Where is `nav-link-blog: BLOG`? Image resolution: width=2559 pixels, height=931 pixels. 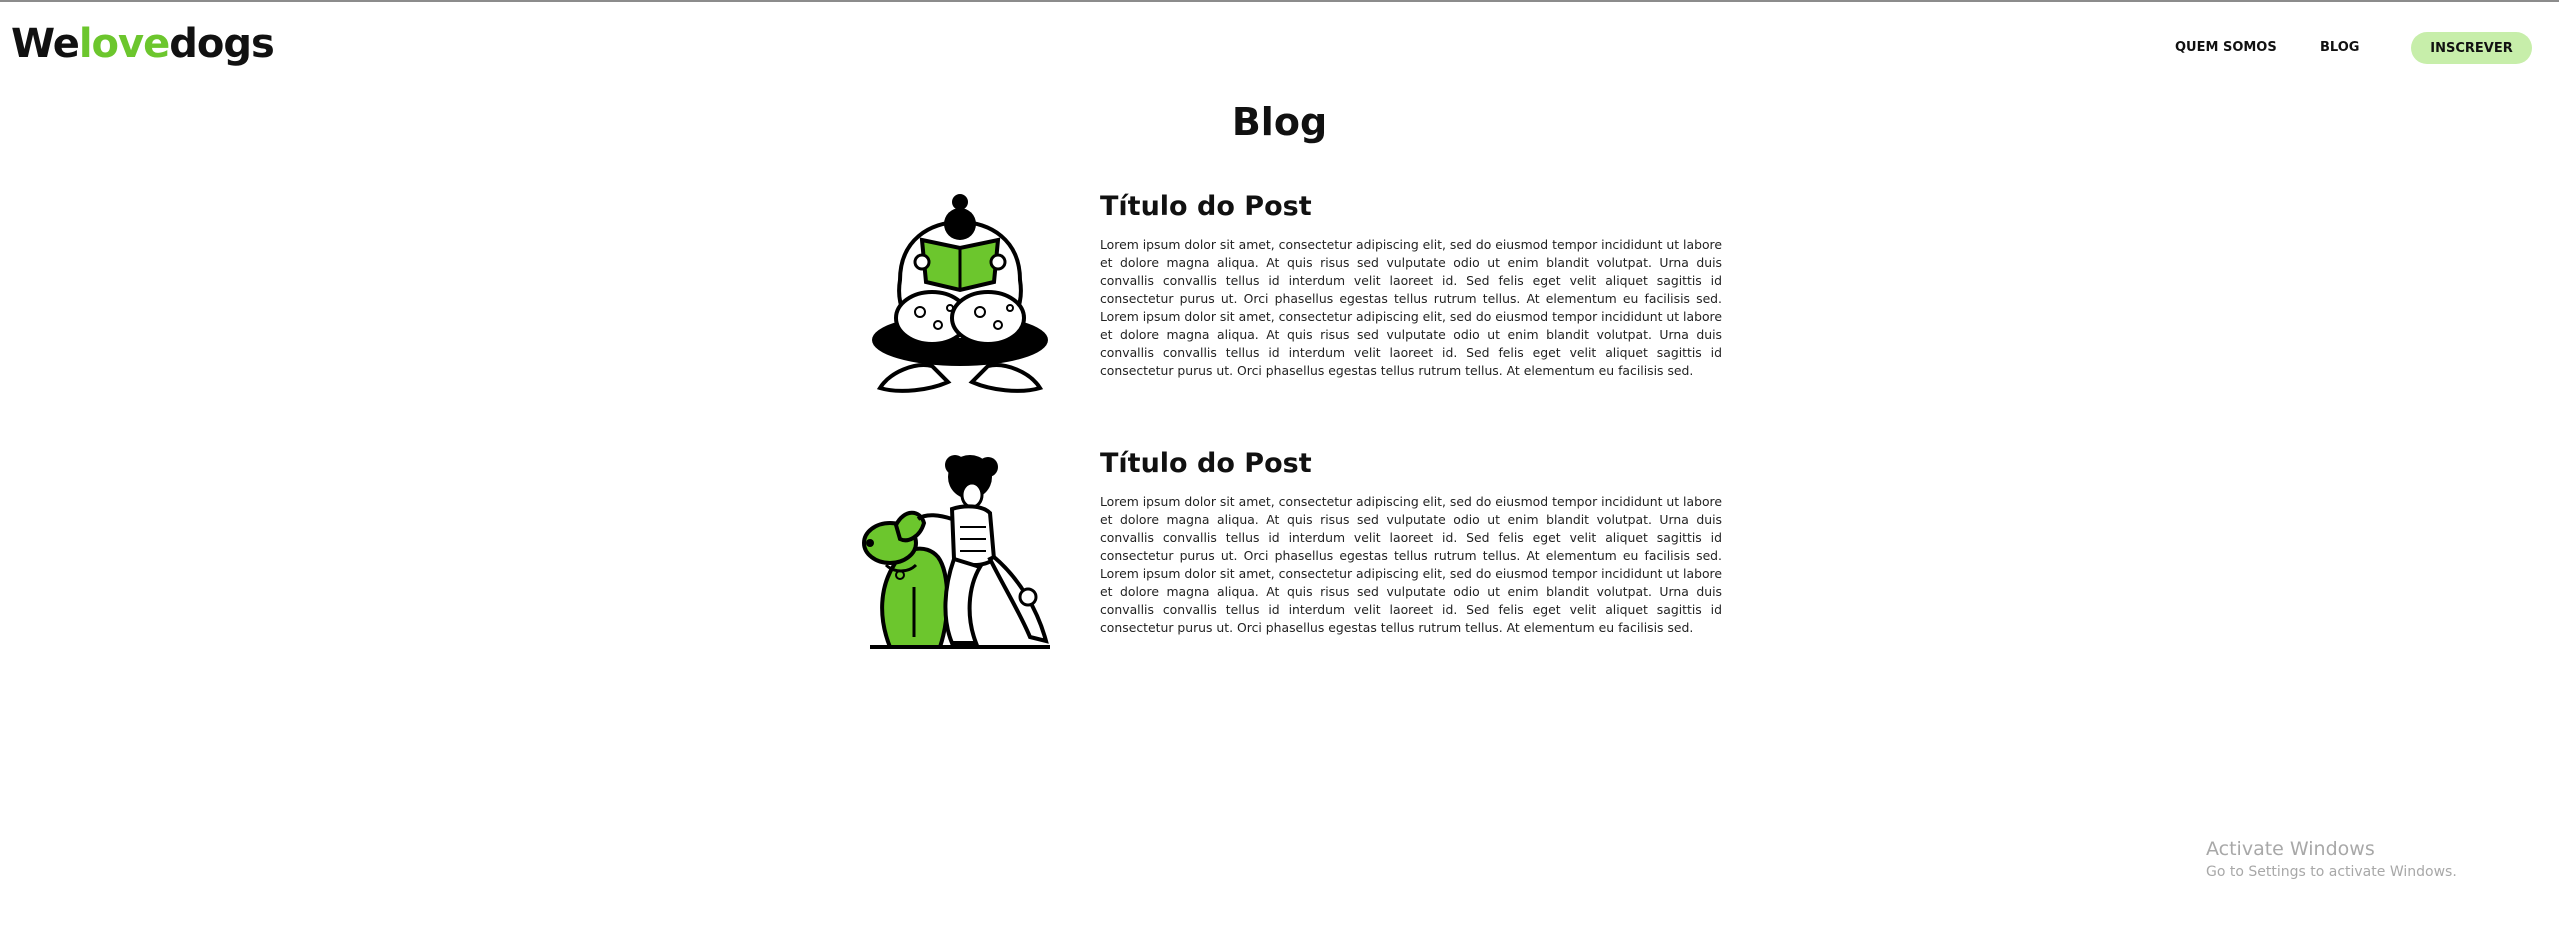 nav-link-blog: BLOG is located at coordinates (2339, 47).